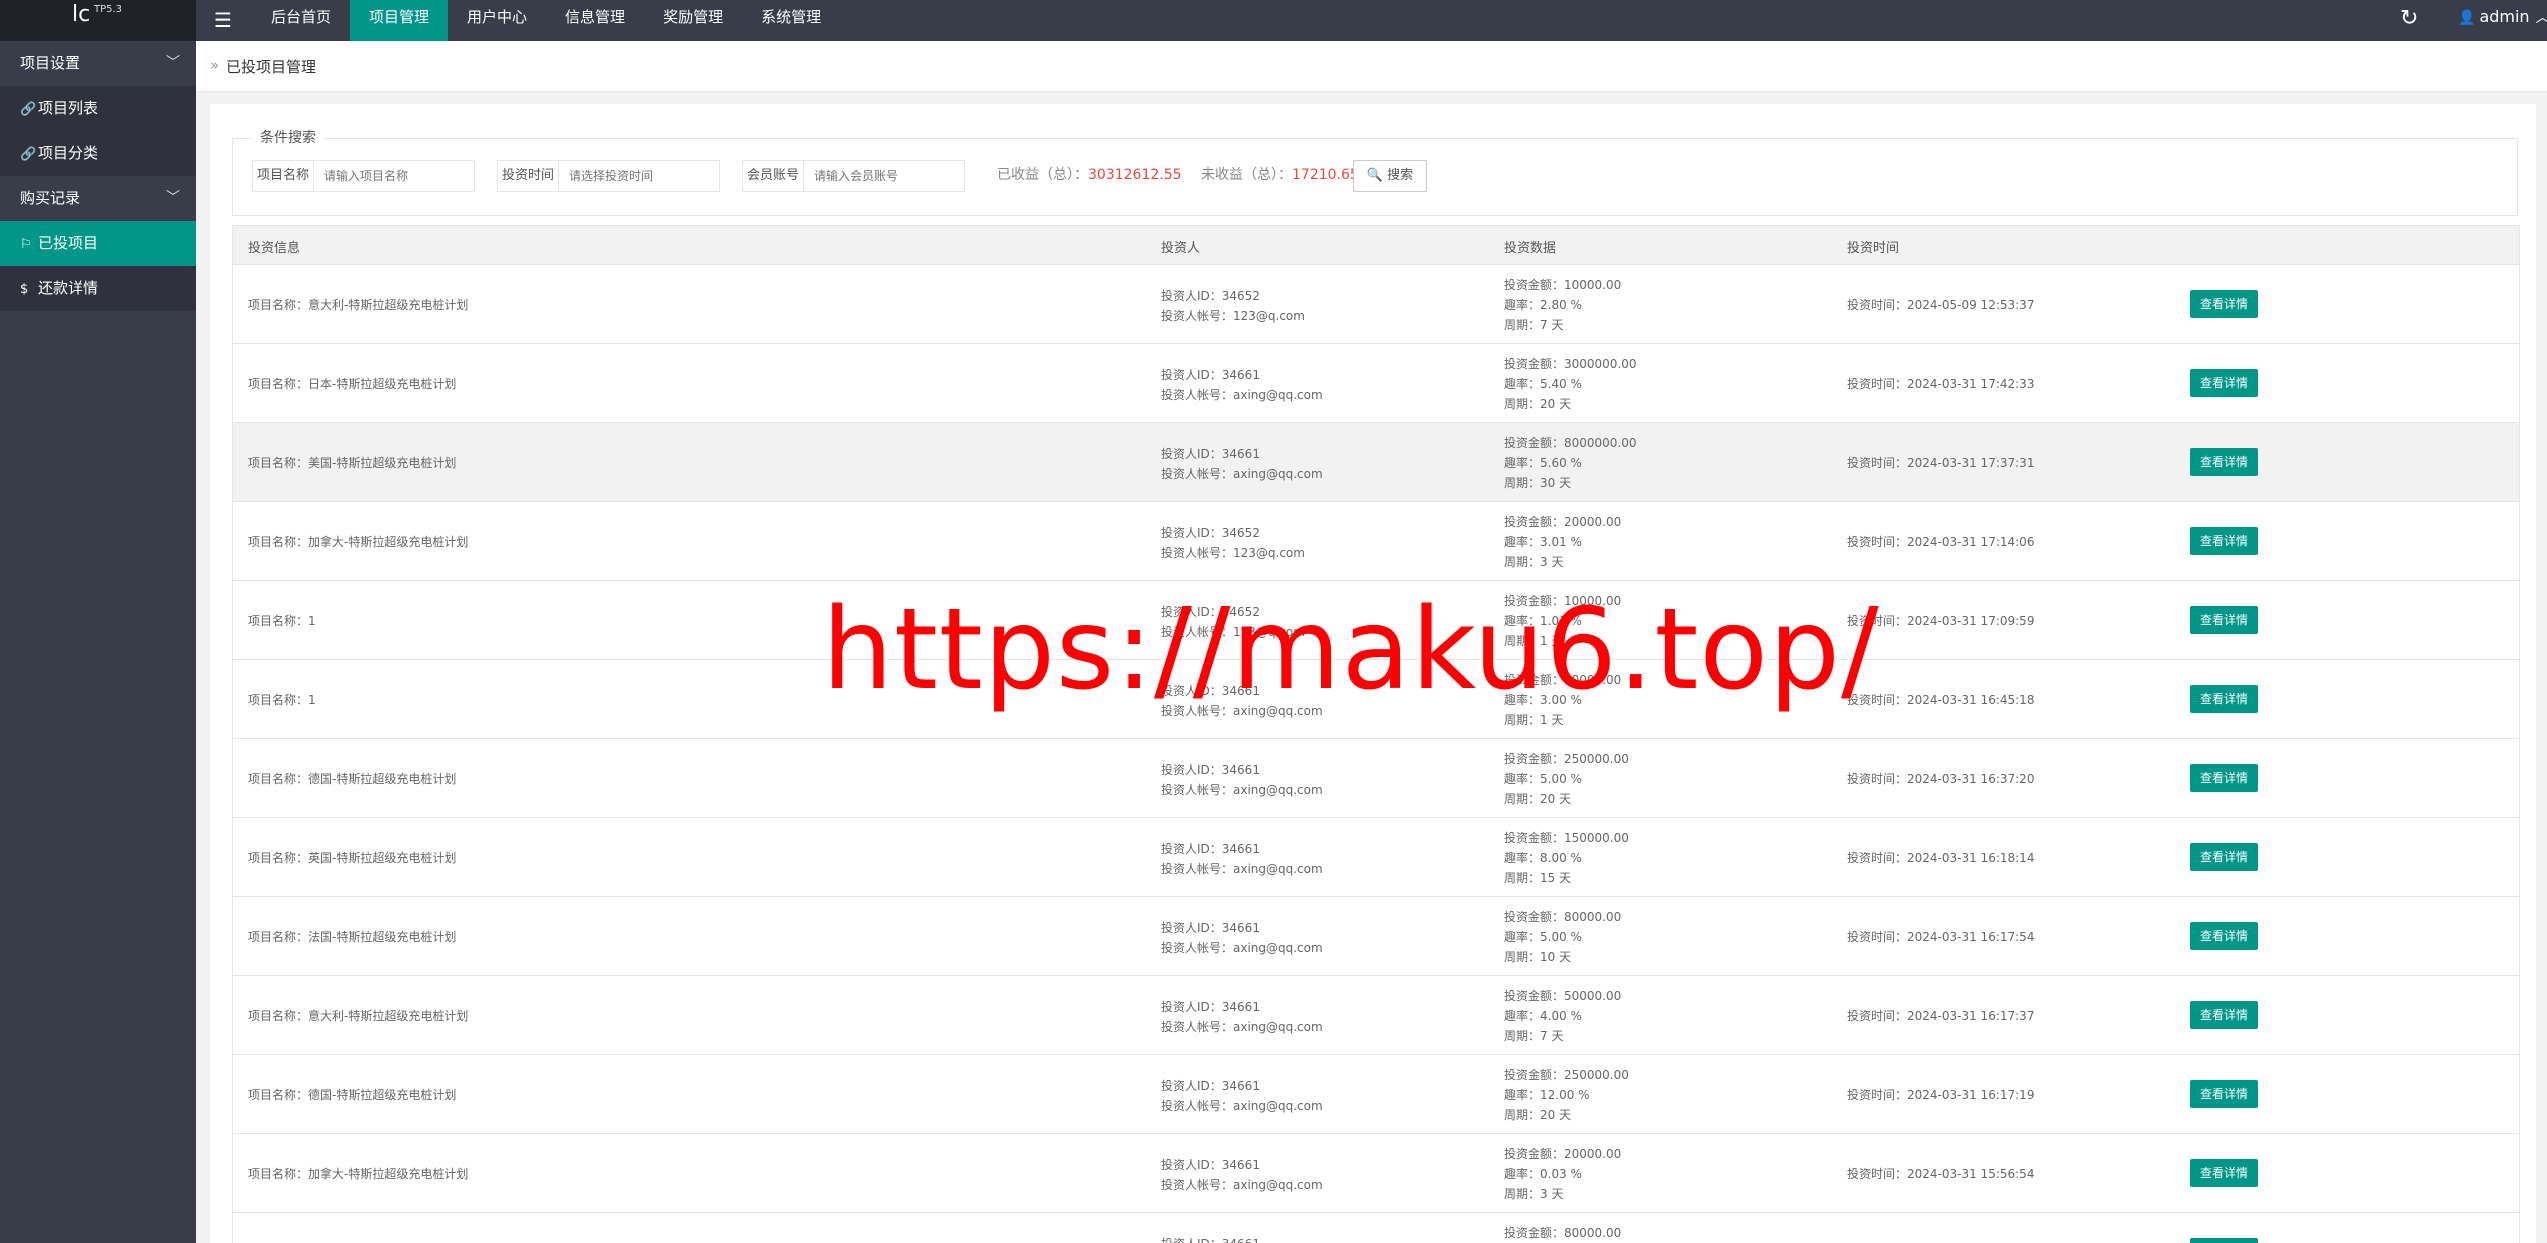 This screenshot has height=1243, width=2547. Describe the element at coordinates (884, 176) in the screenshot. I see `member-account-input` at that location.